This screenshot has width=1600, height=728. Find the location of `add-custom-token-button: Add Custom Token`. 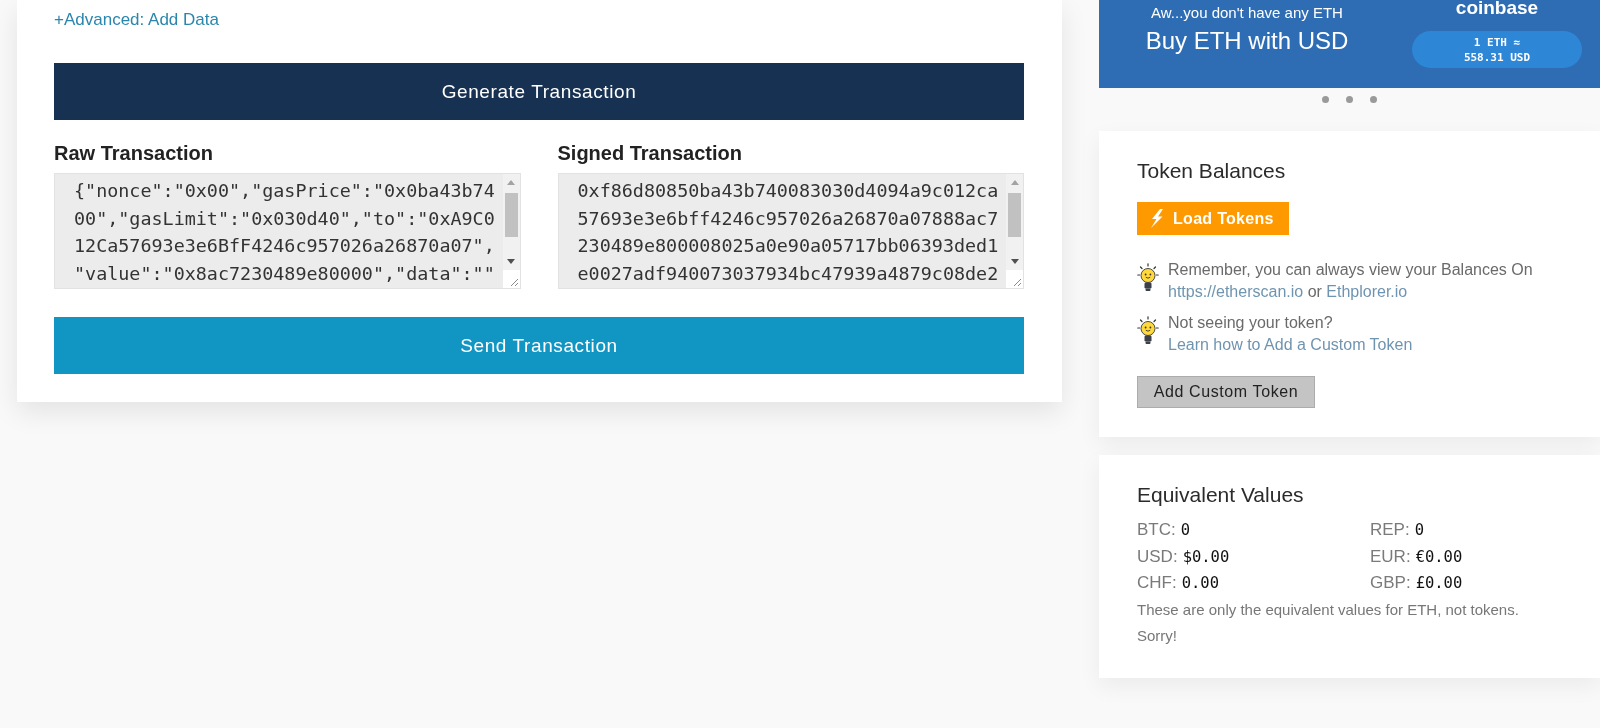

add-custom-token-button: Add Custom Token is located at coordinates (1226, 392).